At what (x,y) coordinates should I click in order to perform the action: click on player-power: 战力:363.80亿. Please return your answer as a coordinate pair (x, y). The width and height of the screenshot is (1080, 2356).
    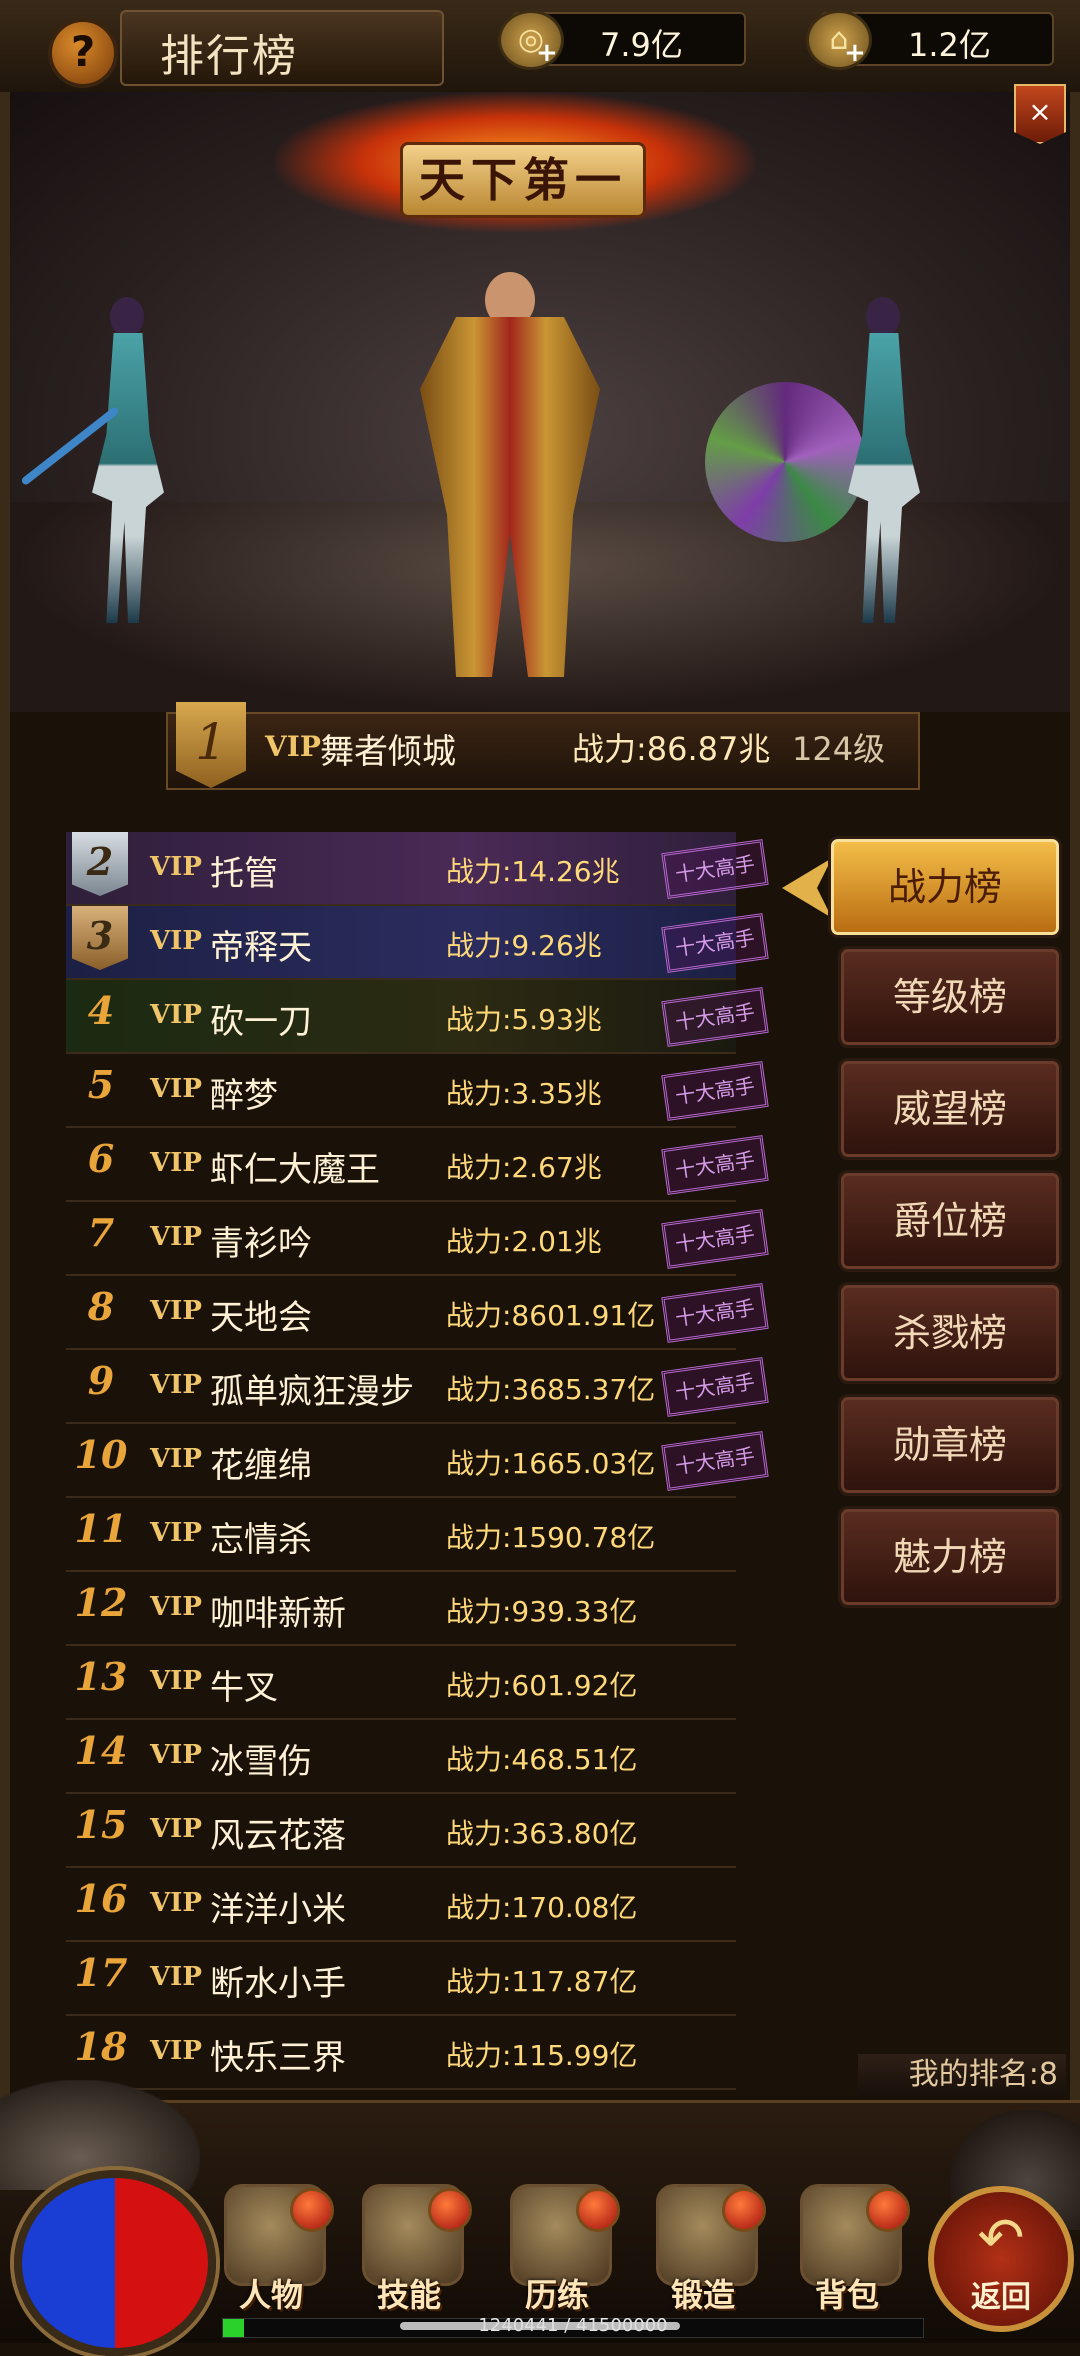
    Looking at the image, I should click on (542, 1833).